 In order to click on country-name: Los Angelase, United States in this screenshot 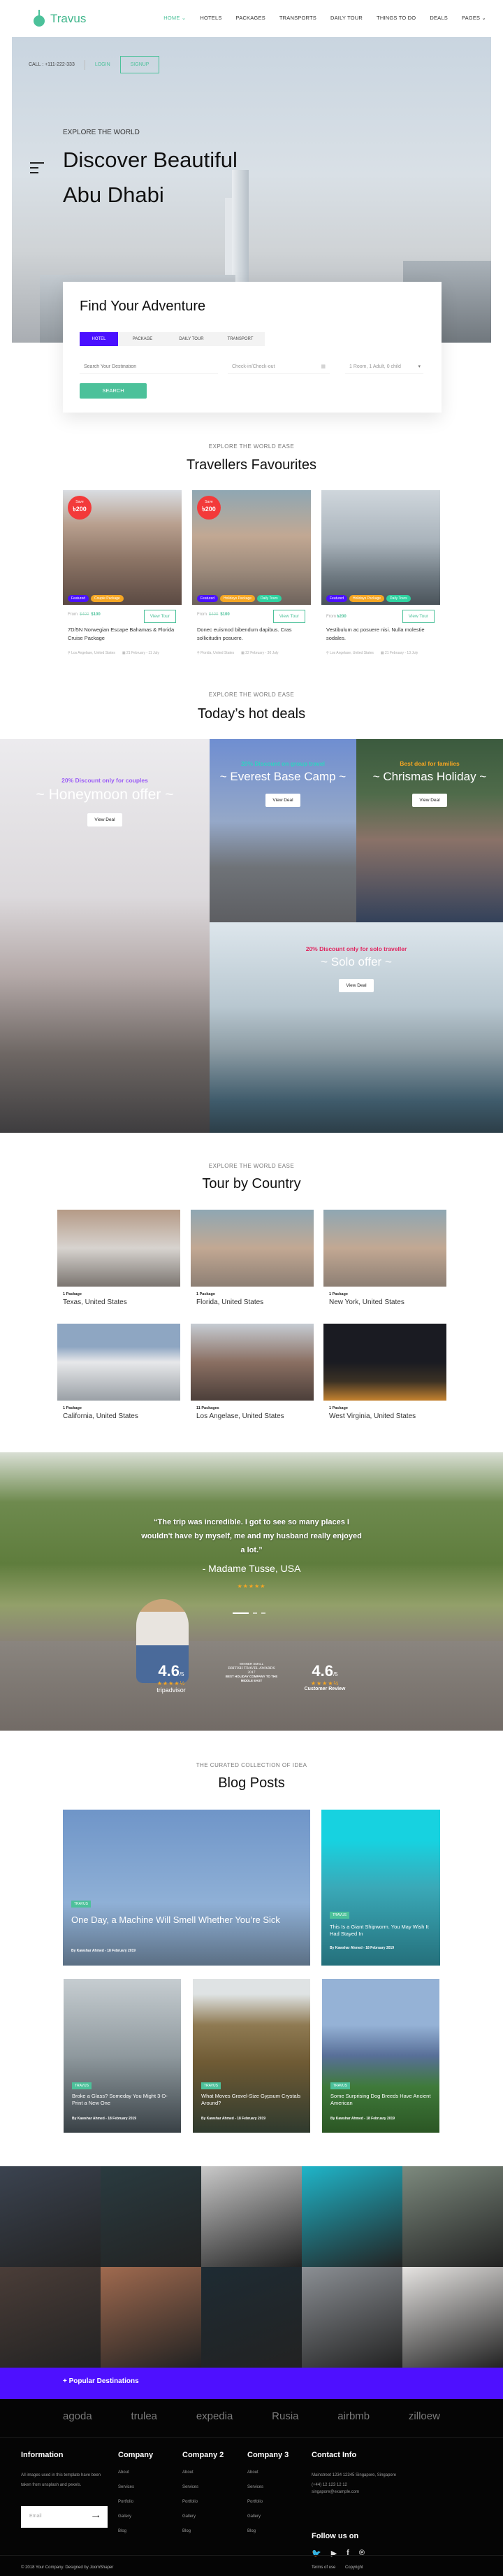, I will do `click(255, 1416)`.